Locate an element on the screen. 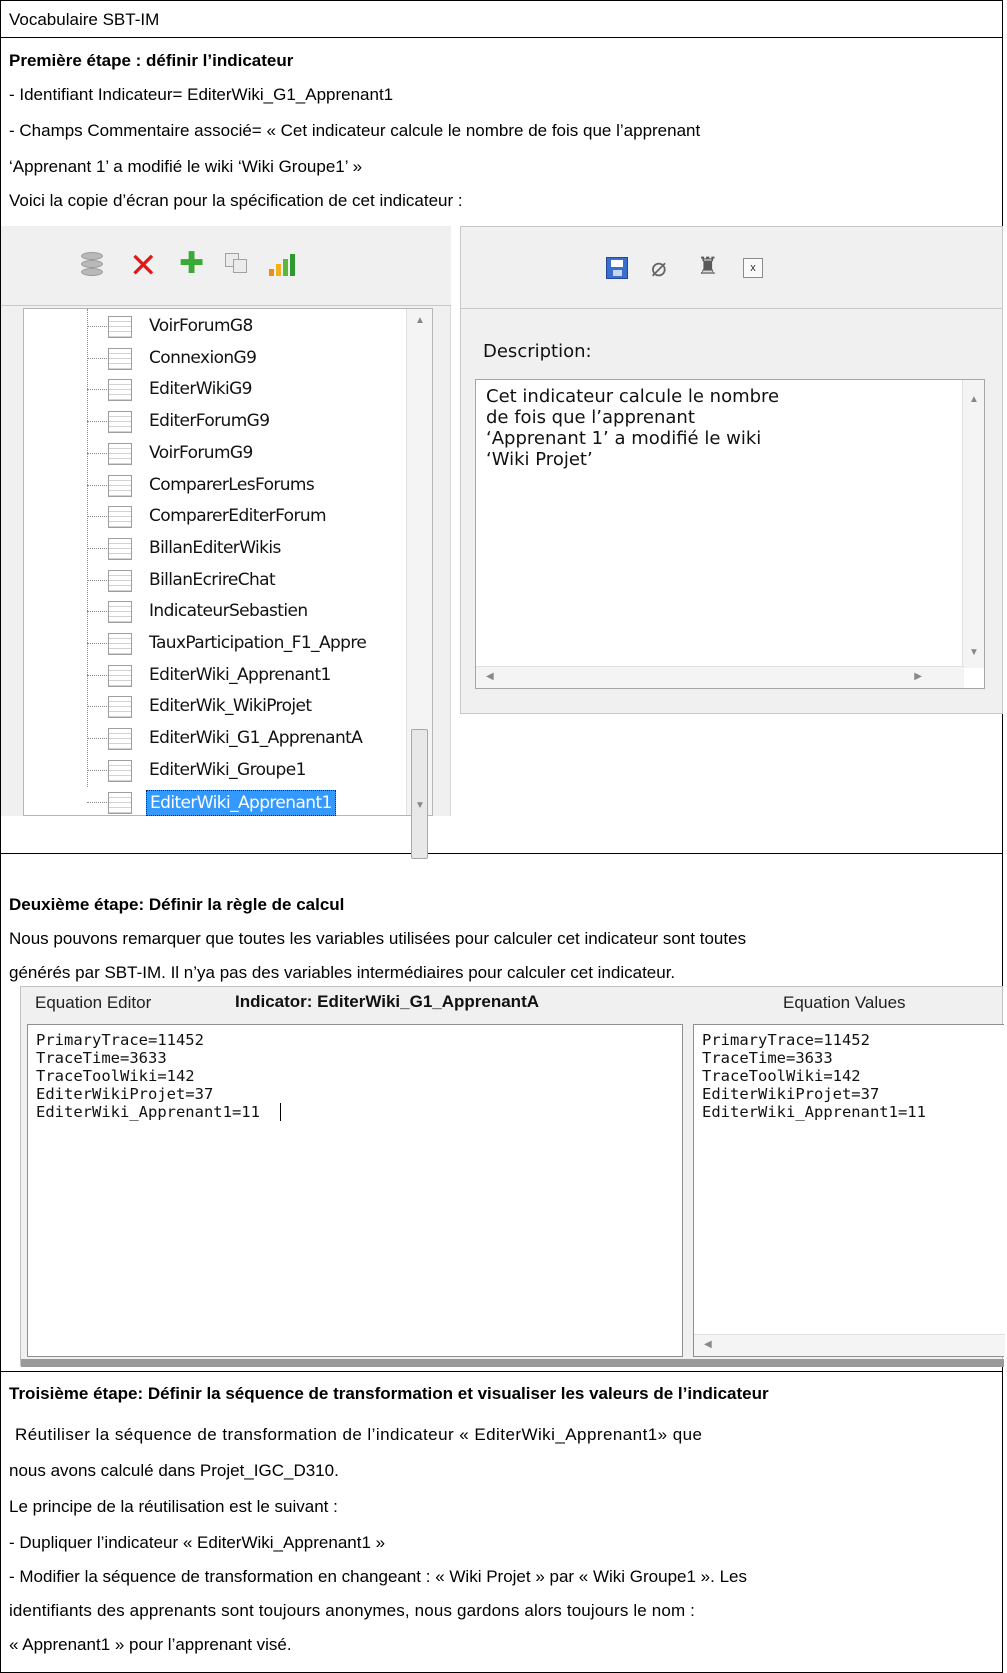 This screenshot has height=1673, width=1007. equation-values-tab: Equation Values is located at coordinates (844, 1003).